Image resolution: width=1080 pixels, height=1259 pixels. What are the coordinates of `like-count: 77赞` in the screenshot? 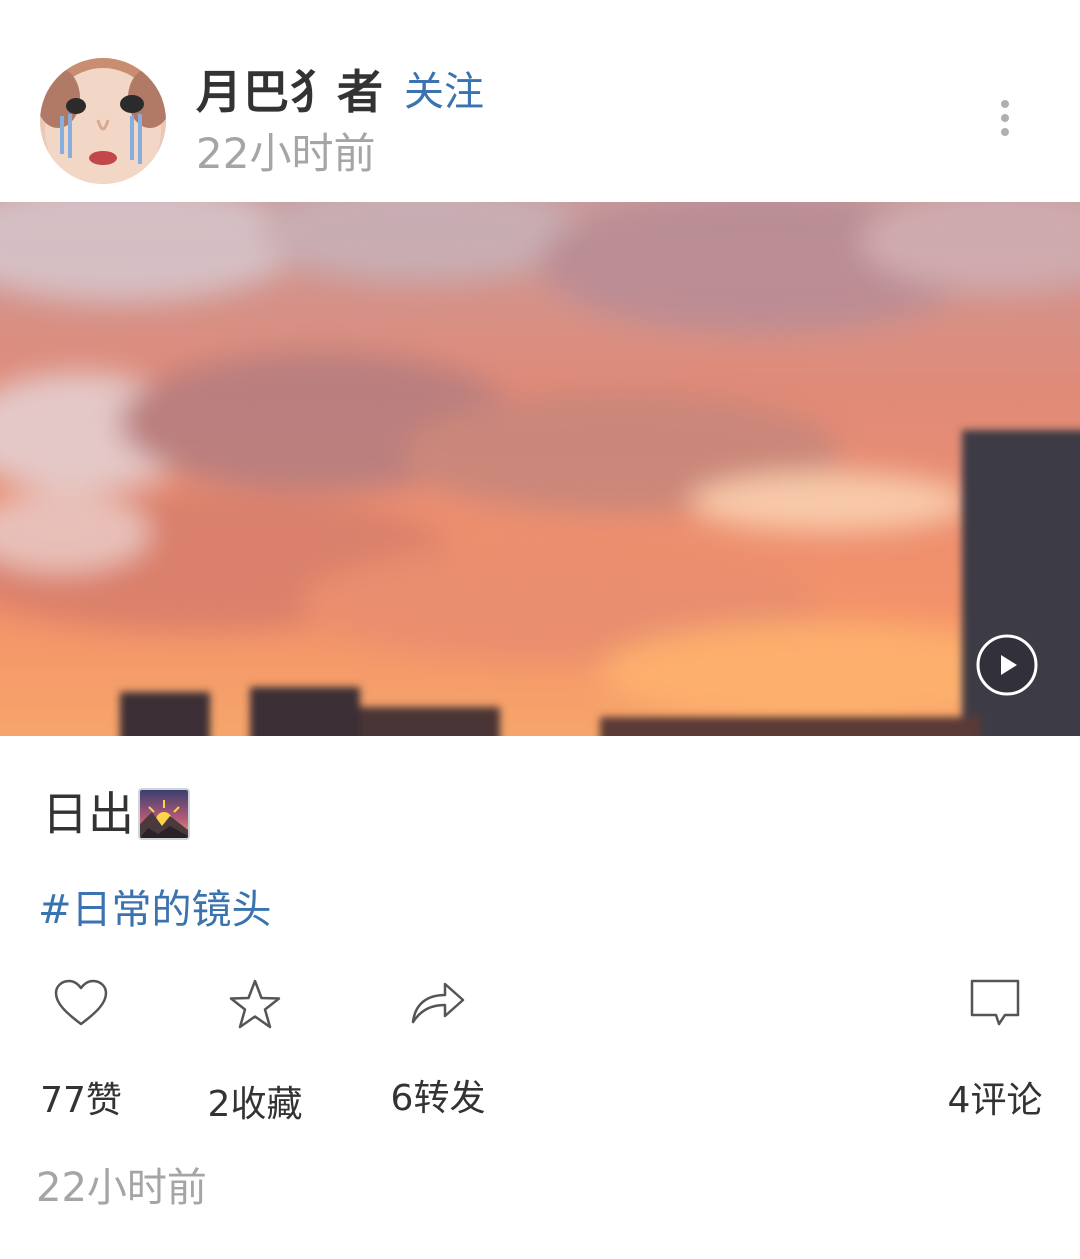 It's located at (81, 1100).